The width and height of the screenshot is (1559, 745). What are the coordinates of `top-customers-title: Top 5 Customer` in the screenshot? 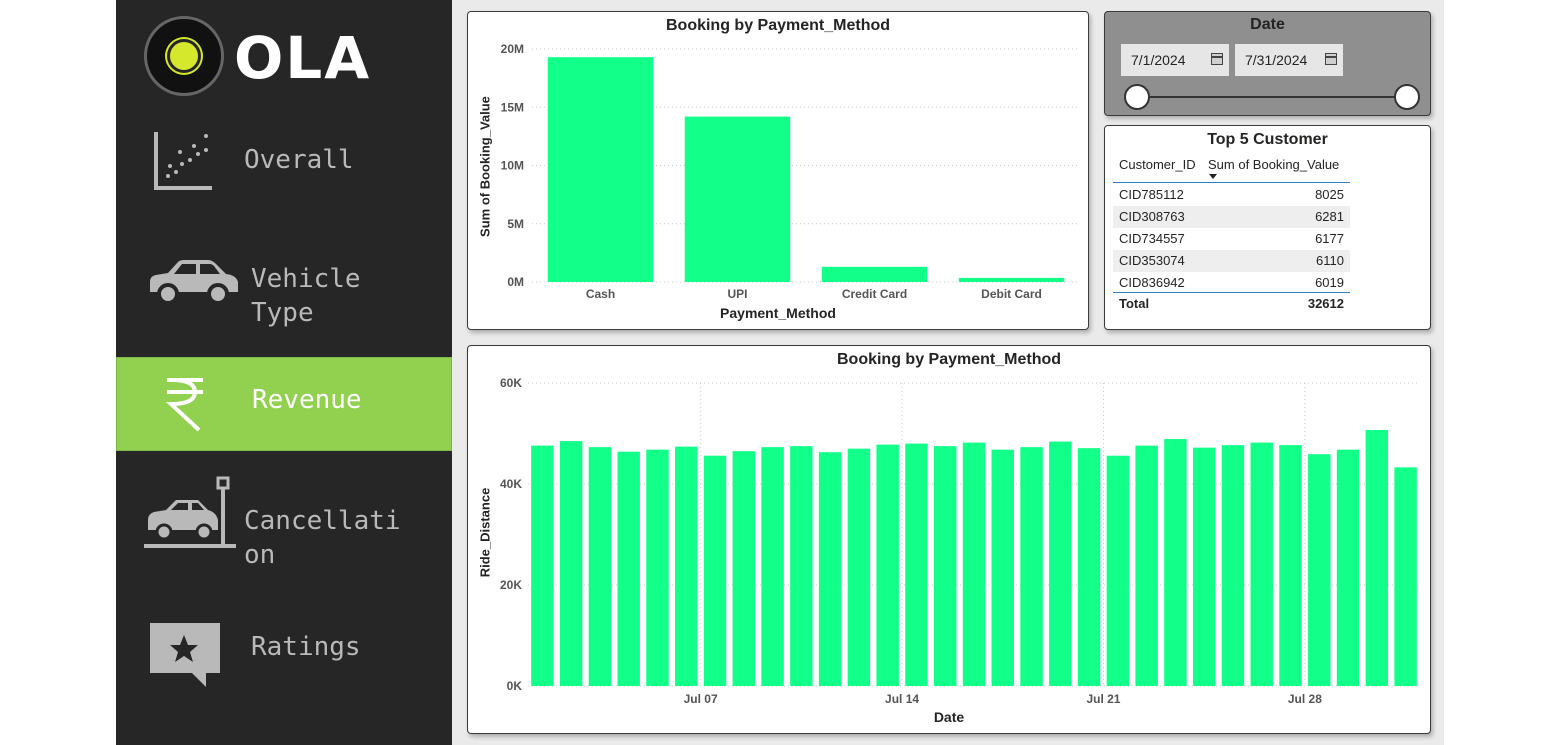 It's located at (1267, 139).